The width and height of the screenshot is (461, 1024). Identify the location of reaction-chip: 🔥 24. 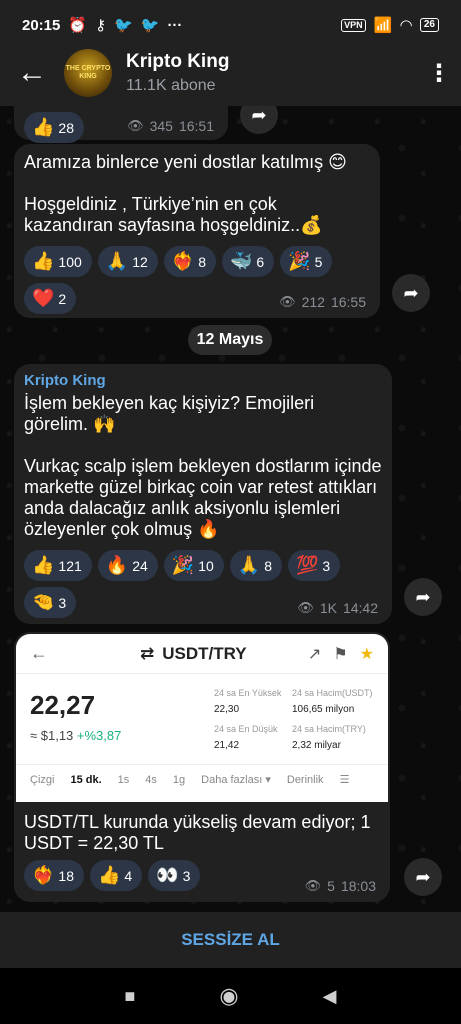
(127, 565).